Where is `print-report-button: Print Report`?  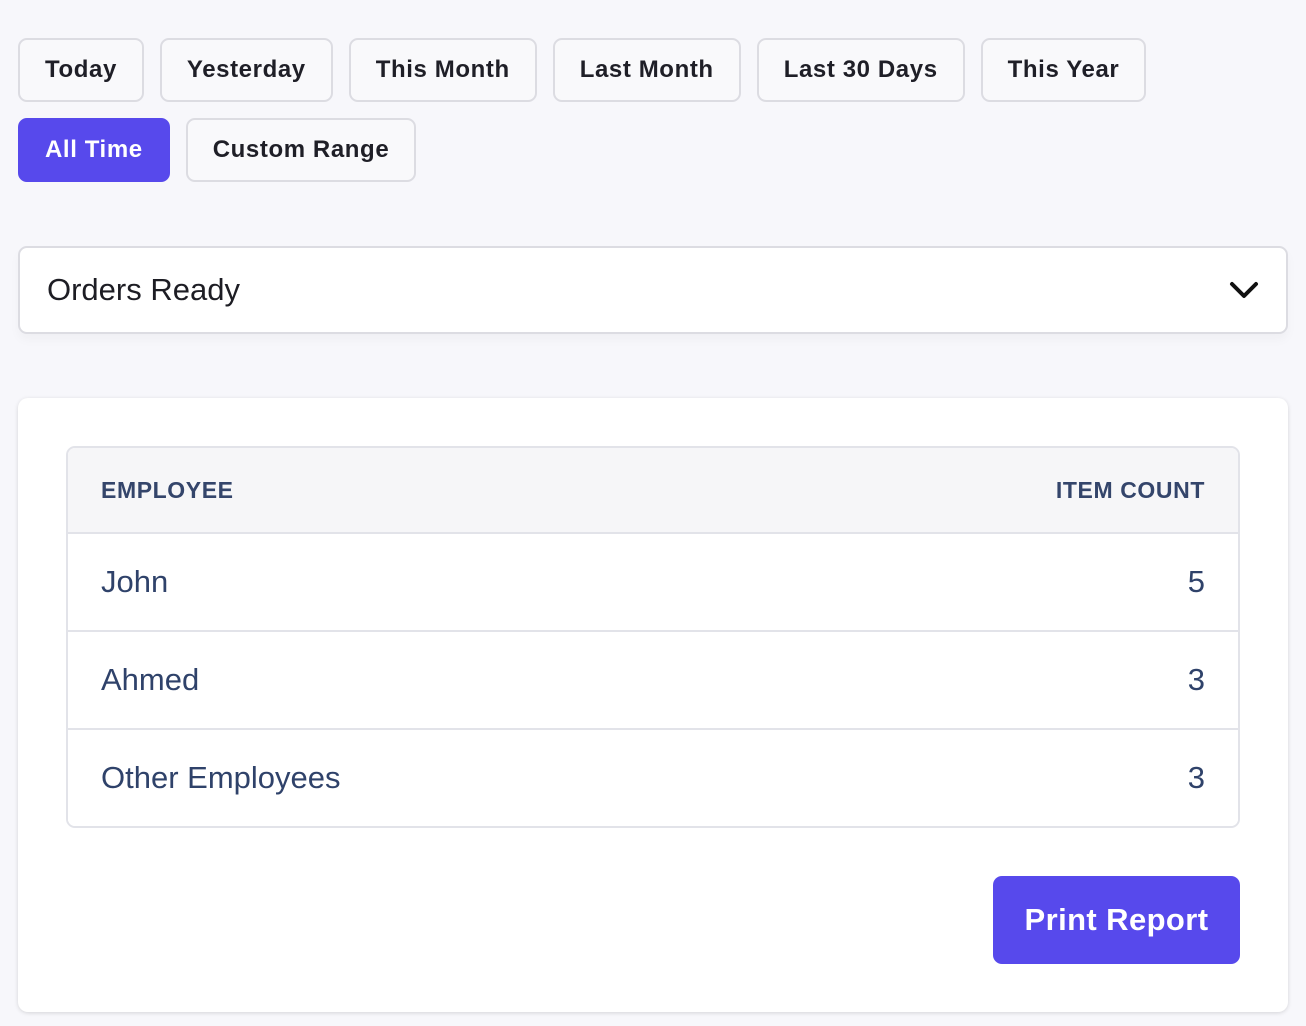 print-report-button: Print Report is located at coordinates (1116, 920).